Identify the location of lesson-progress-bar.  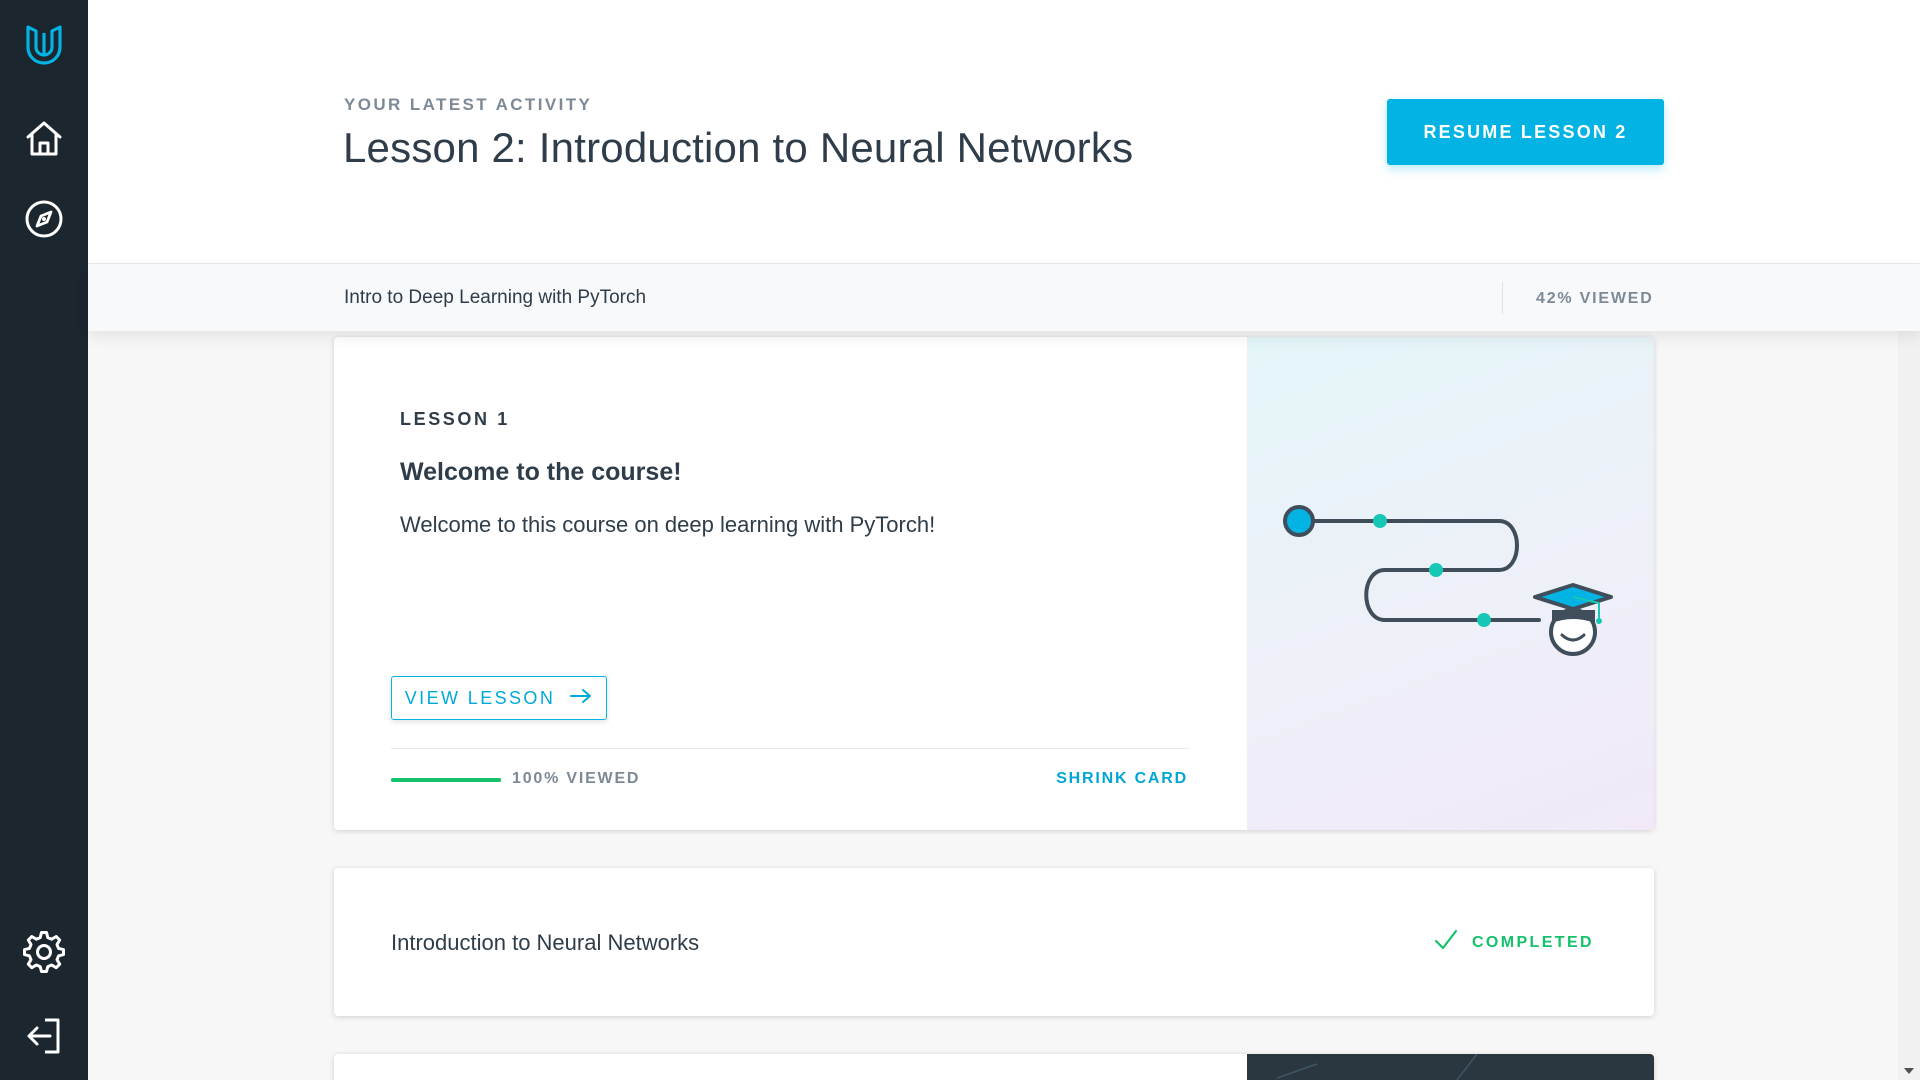
(446, 780).